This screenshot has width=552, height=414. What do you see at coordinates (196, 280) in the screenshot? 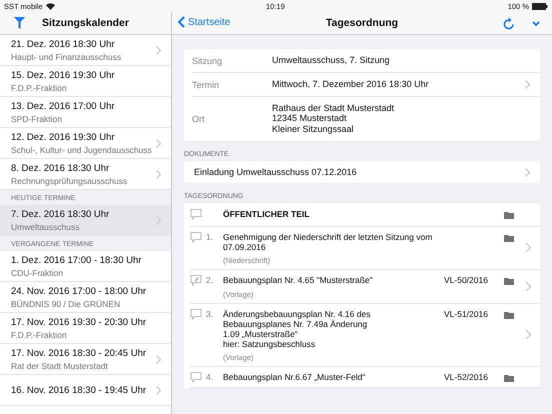
I see `comment-icon` at bounding box center [196, 280].